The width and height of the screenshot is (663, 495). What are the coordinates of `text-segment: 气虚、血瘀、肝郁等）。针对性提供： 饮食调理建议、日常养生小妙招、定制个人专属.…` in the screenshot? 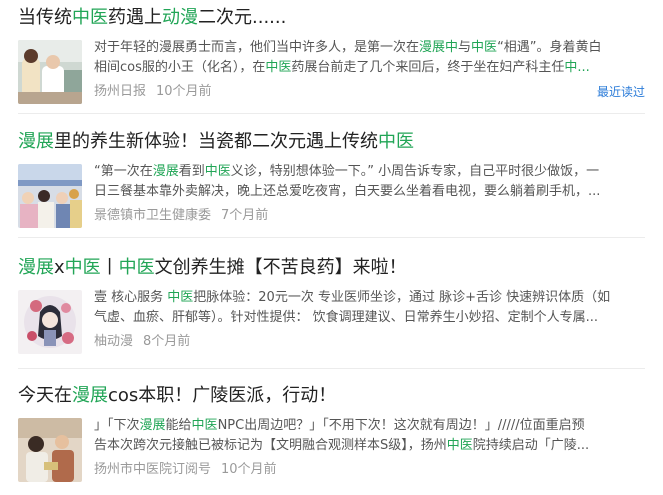 It's located at (346, 317).